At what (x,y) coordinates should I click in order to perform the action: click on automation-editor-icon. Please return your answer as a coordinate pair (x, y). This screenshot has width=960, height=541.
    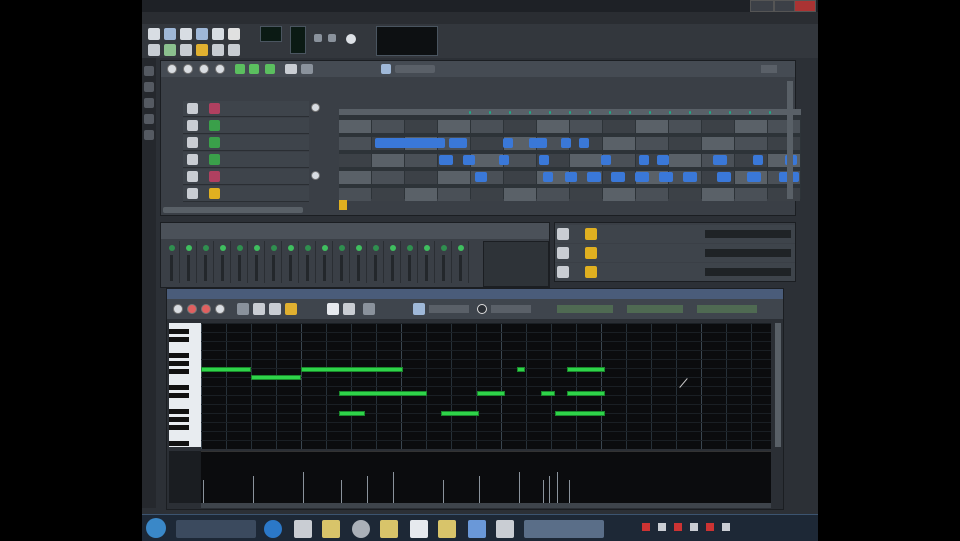
    Looking at the image, I should click on (186, 50).